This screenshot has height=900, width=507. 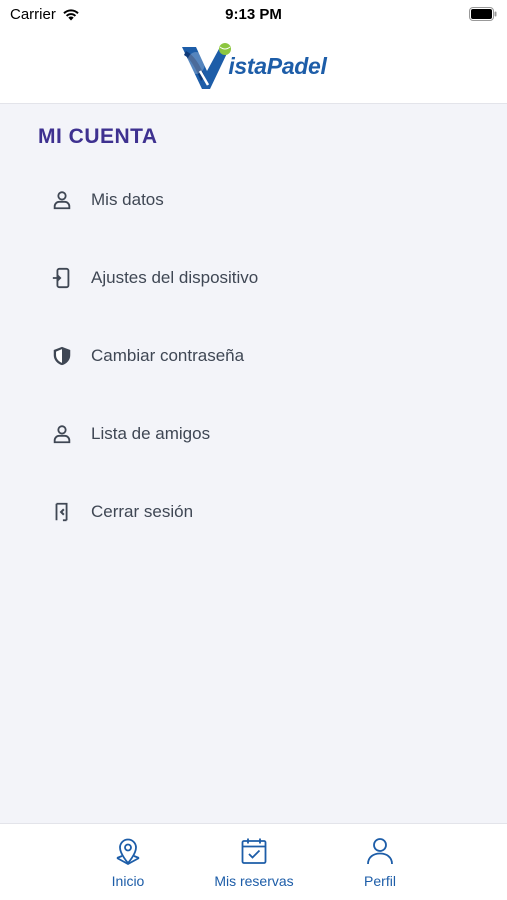 What do you see at coordinates (128, 881) in the screenshot?
I see `tab-label: Inicio` at bounding box center [128, 881].